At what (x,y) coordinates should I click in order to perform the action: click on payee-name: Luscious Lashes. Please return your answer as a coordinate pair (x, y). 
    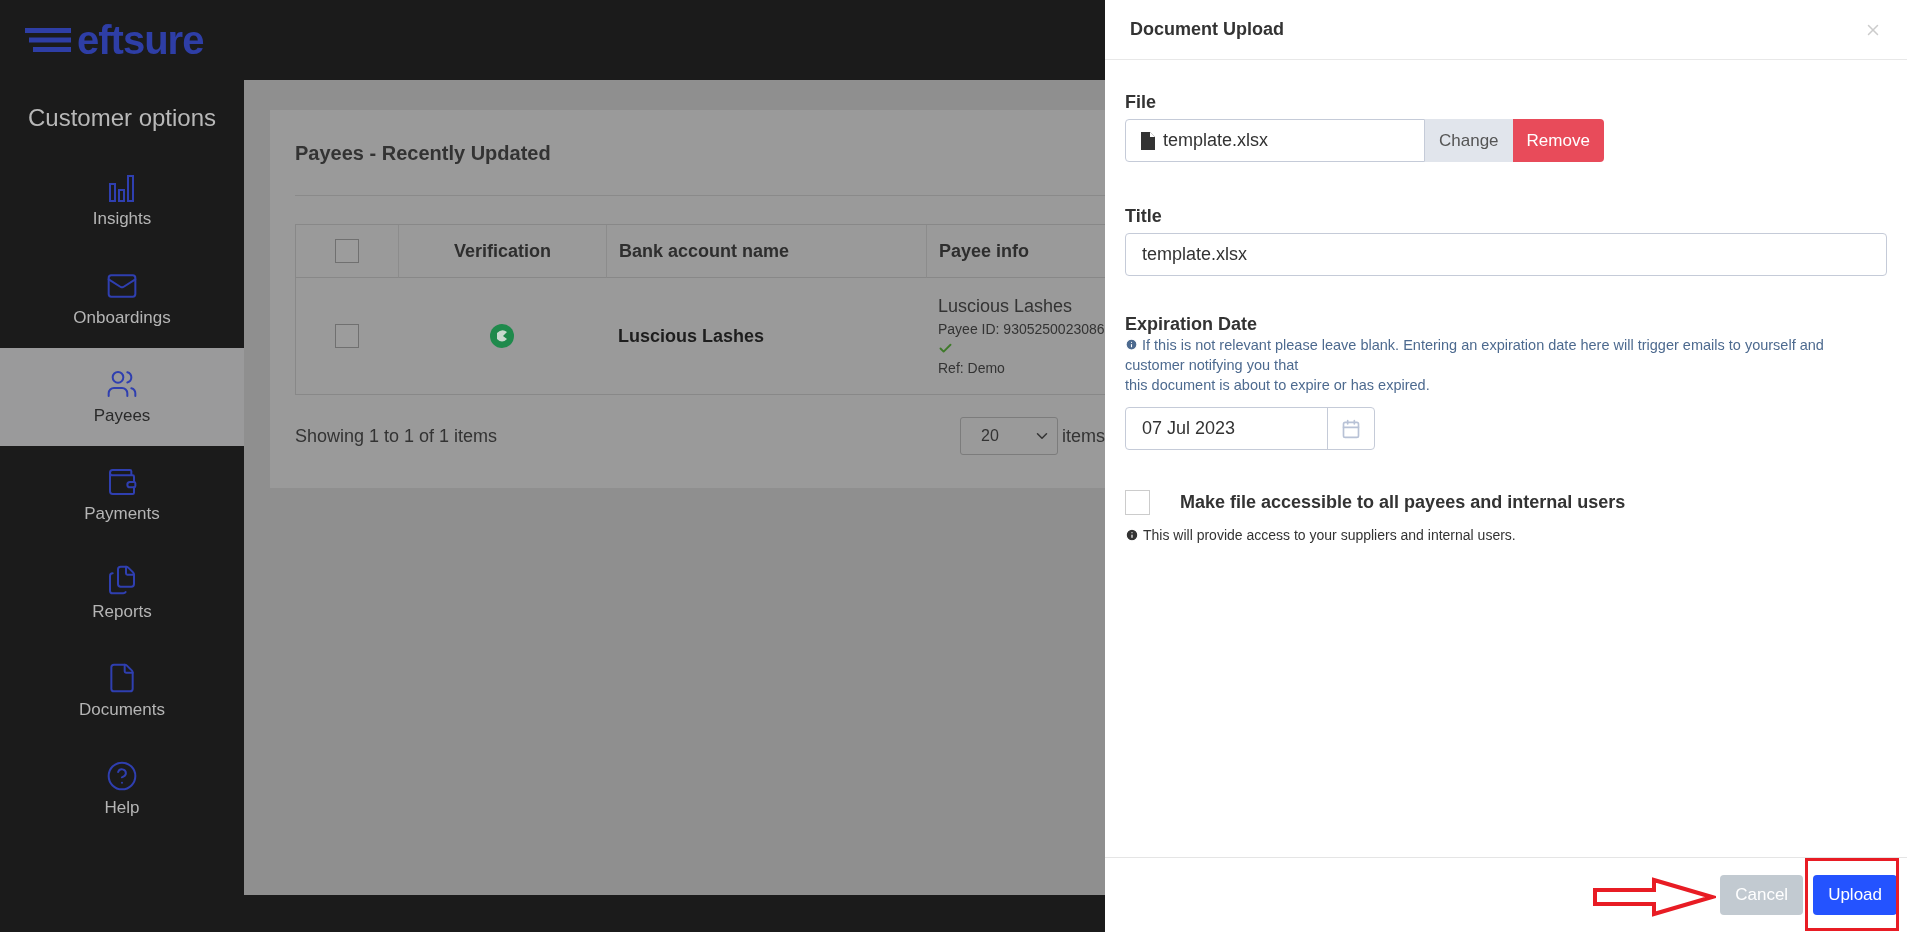
    Looking at the image, I should click on (1005, 306).